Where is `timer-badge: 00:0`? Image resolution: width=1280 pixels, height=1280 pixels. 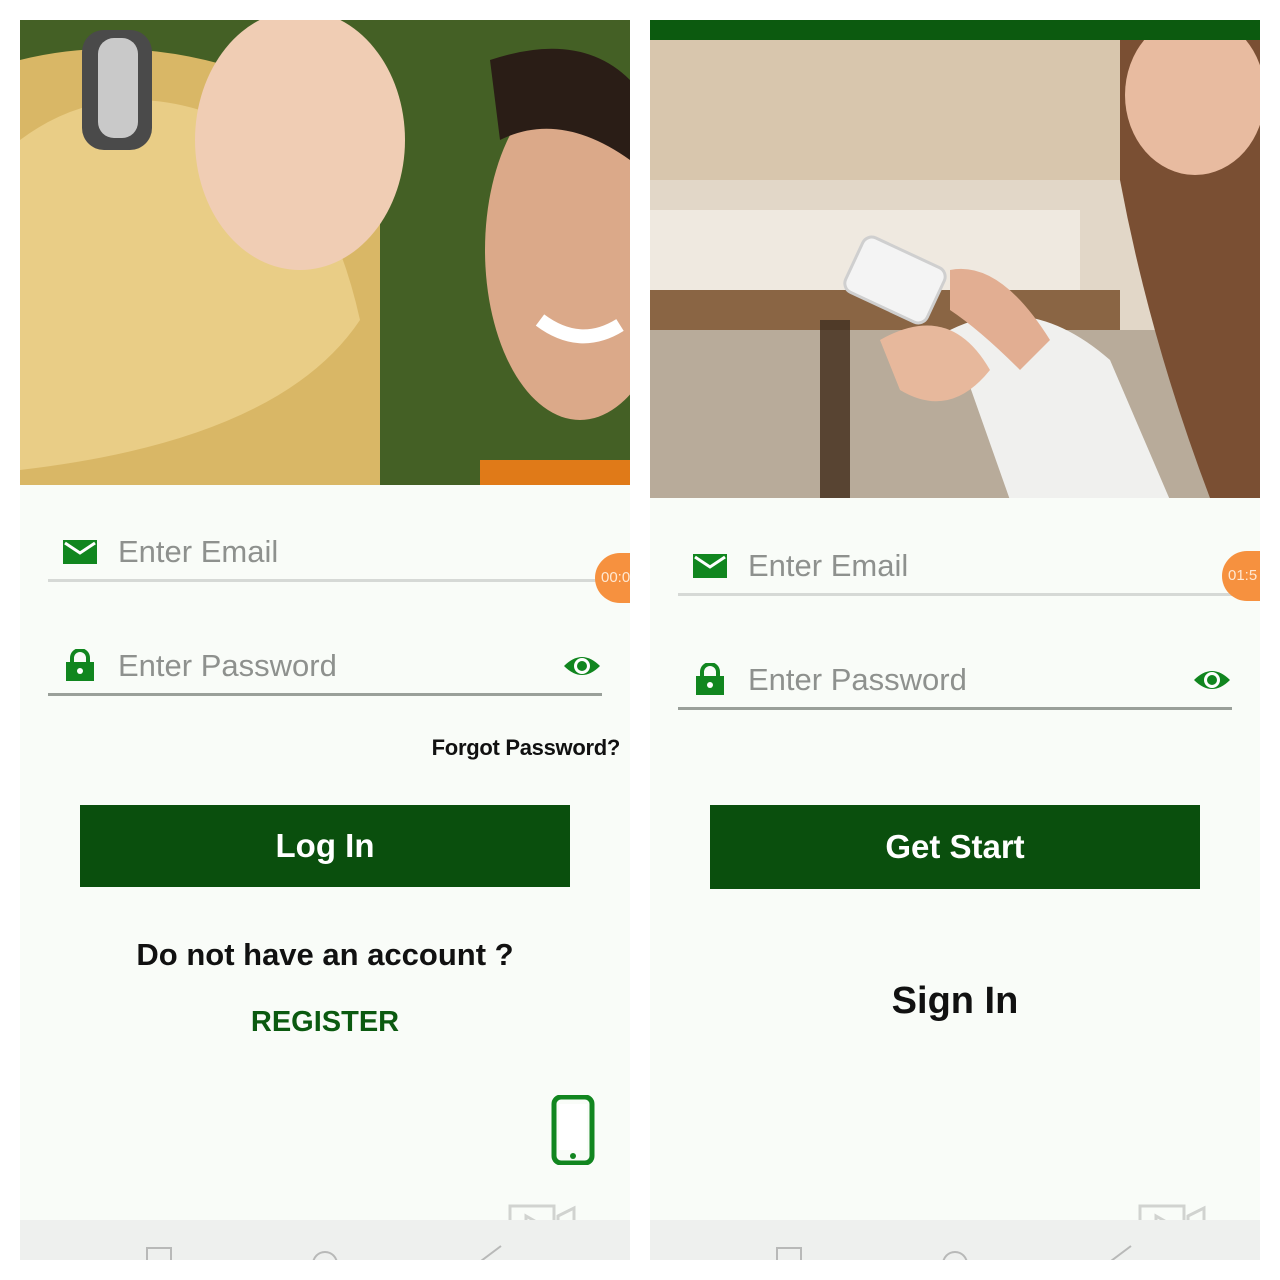
timer-badge: 00:0 is located at coordinates (612, 578).